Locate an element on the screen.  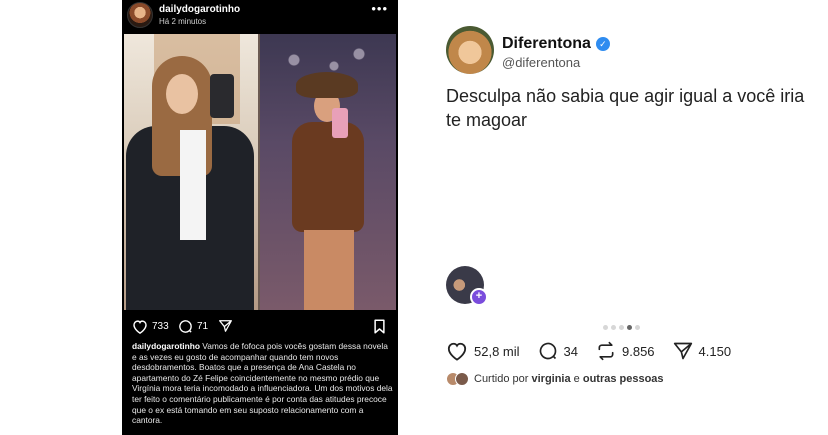
like-action: 52,8 mil is located at coordinates (483, 351).